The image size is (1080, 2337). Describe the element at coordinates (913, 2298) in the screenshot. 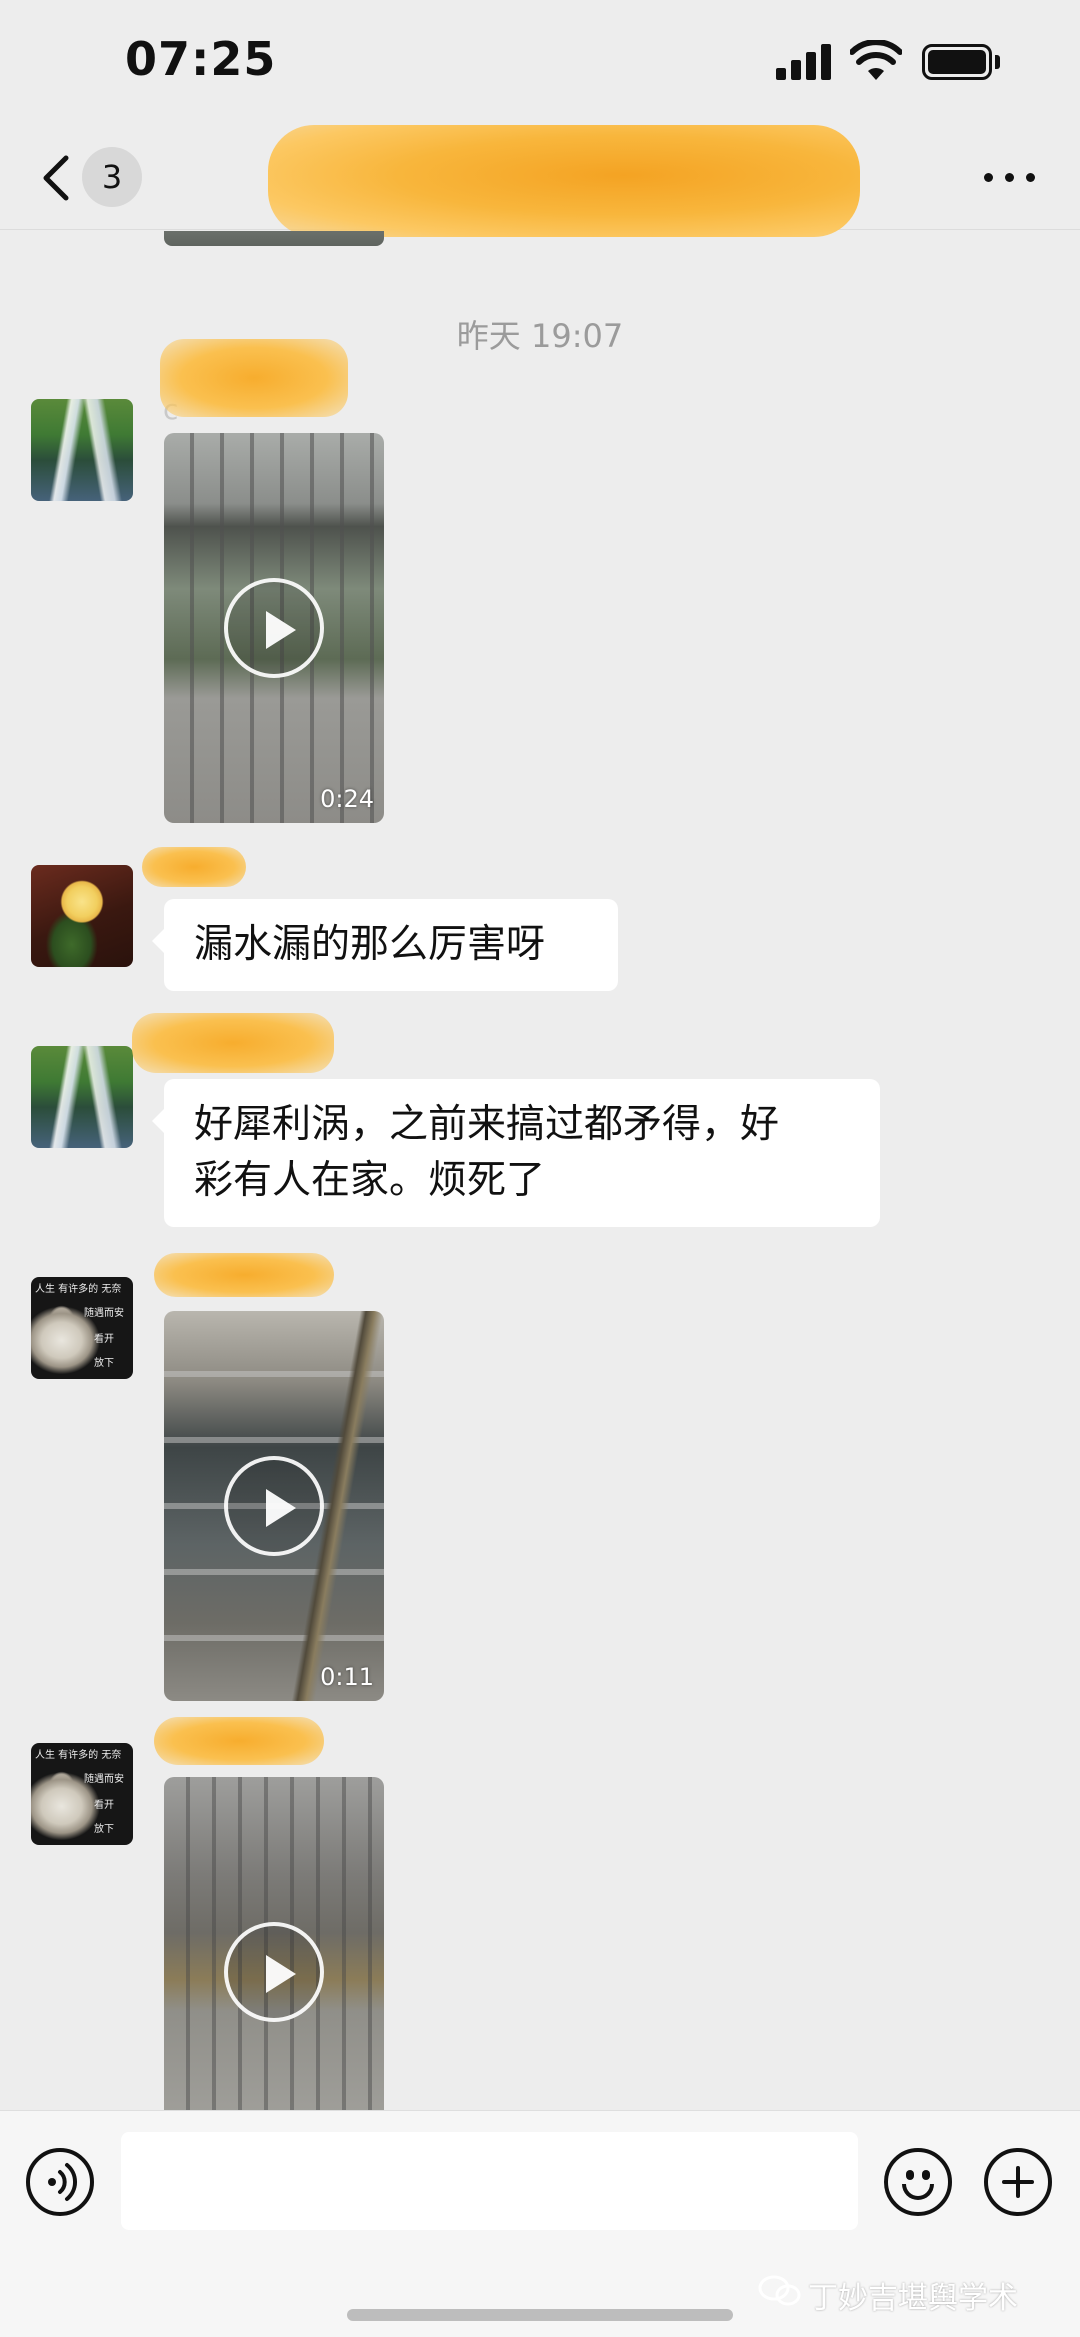

I see `watermark-text: 丁妙吉堪舆学术` at that location.